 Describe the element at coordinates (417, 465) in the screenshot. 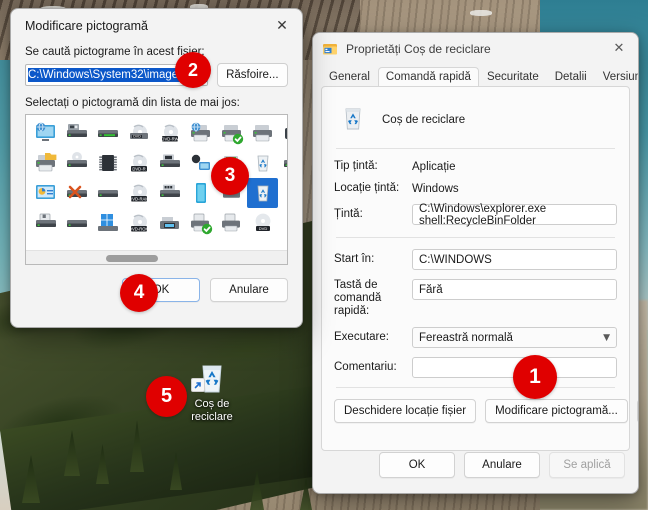

I see `ok-button: OK` at that location.